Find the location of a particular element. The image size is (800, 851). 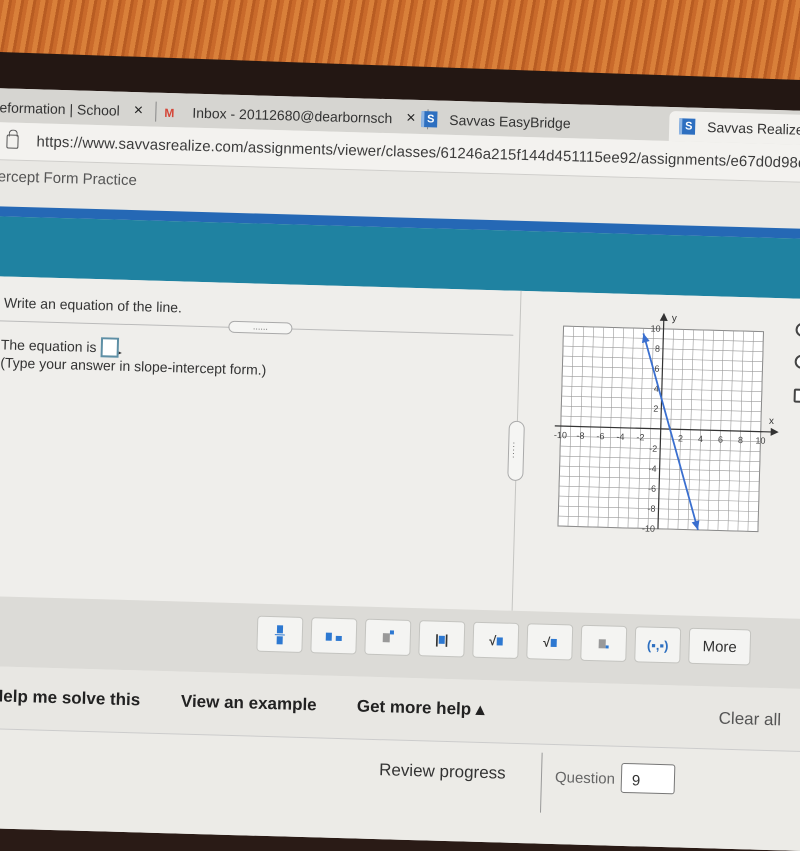

nth-root-icon: √ is located at coordinates (550, 641).